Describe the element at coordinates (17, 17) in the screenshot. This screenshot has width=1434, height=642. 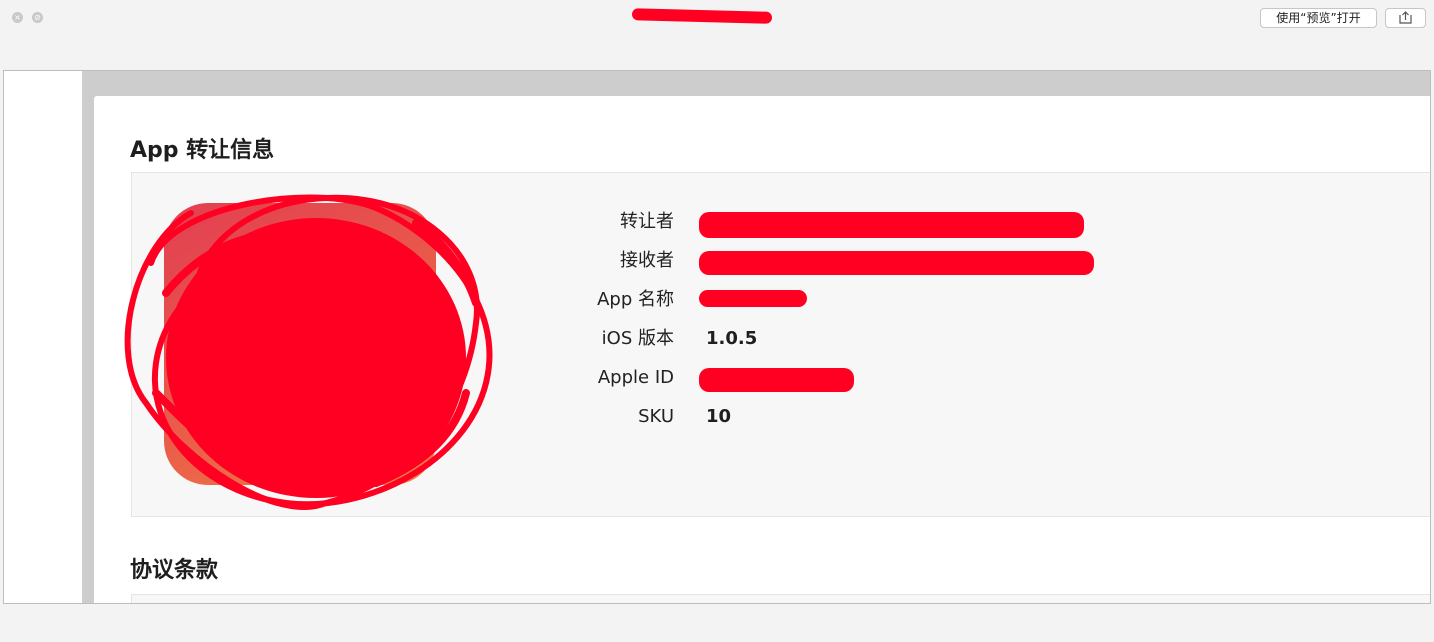
I see `close-icon: ×` at that location.